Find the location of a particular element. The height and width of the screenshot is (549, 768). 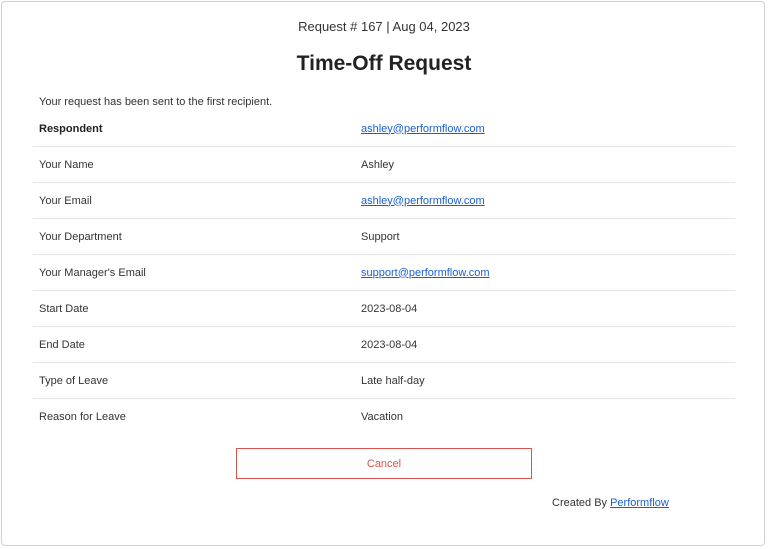

field-label: Type of Leave is located at coordinates (74, 380).